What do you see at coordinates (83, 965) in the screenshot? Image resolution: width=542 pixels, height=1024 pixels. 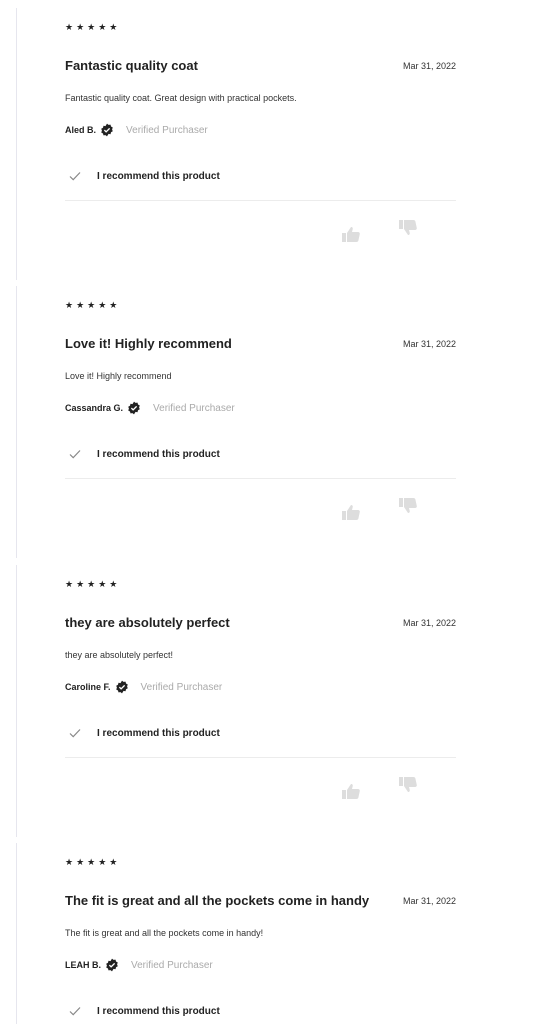 I see `author-name: LEAH B.` at bounding box center [83, 965].